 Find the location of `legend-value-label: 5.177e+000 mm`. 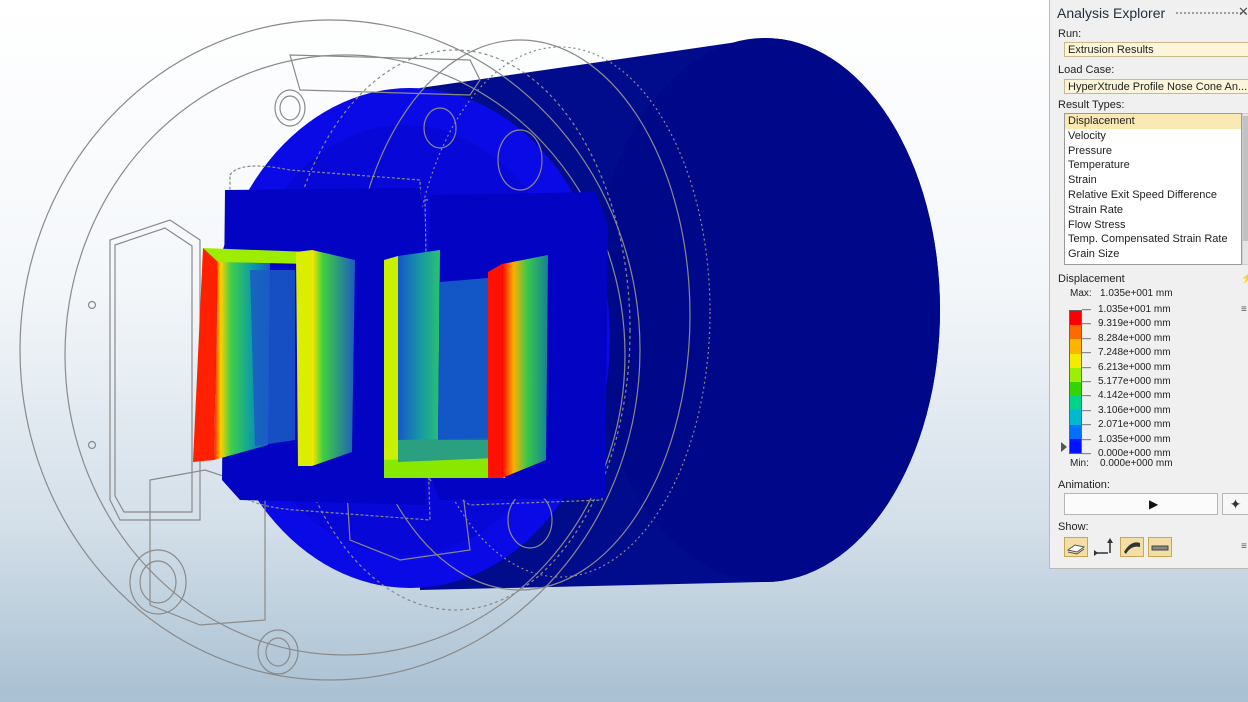

legend-value-label: 5.177e+000 mm is located at coordinates (1134, 381).